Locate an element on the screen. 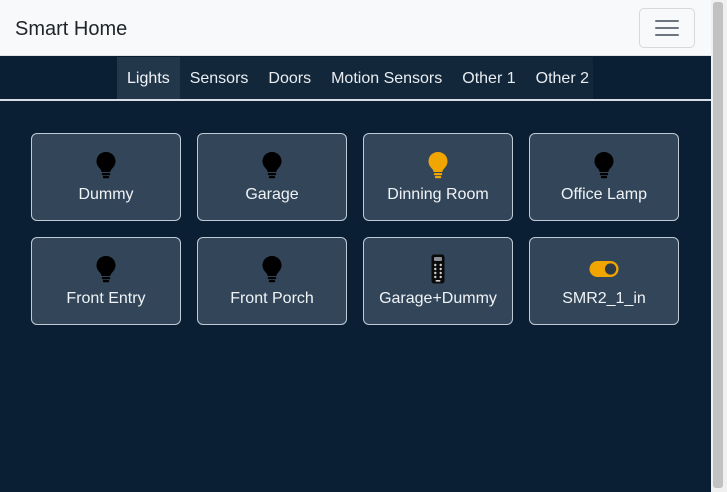  device-label: Office Lamp is located at coordinates (604, 194).